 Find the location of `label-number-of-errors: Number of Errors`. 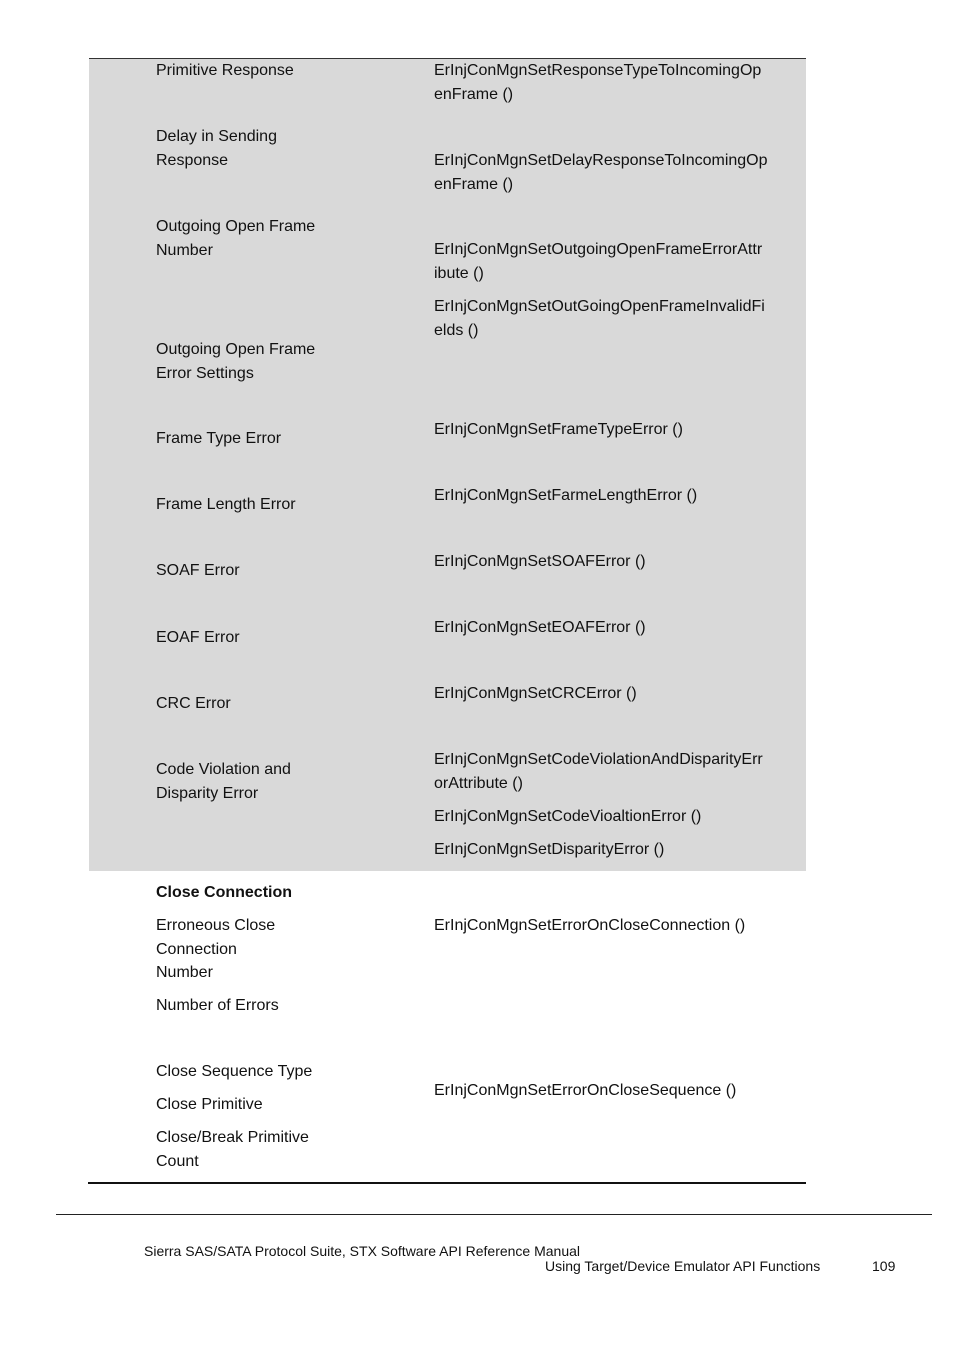

label-number-of-errors: Number of Errors is located at coordinates (217, 1005).